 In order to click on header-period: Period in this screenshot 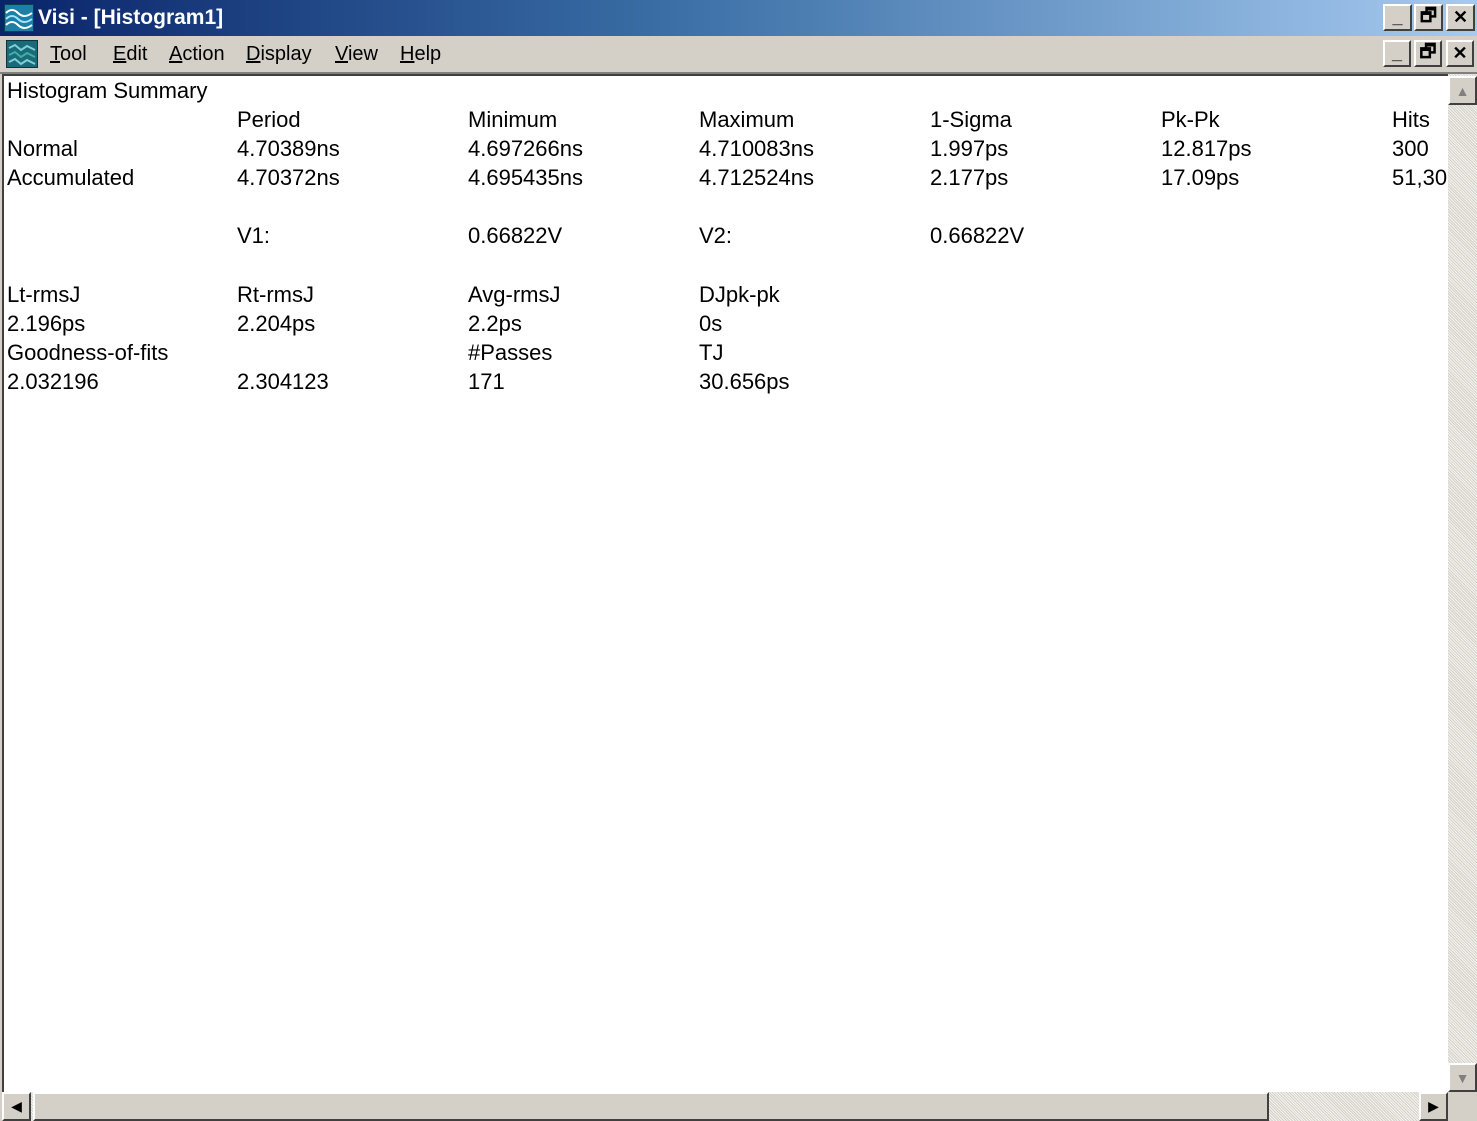, I will do `click(269, 119)`.